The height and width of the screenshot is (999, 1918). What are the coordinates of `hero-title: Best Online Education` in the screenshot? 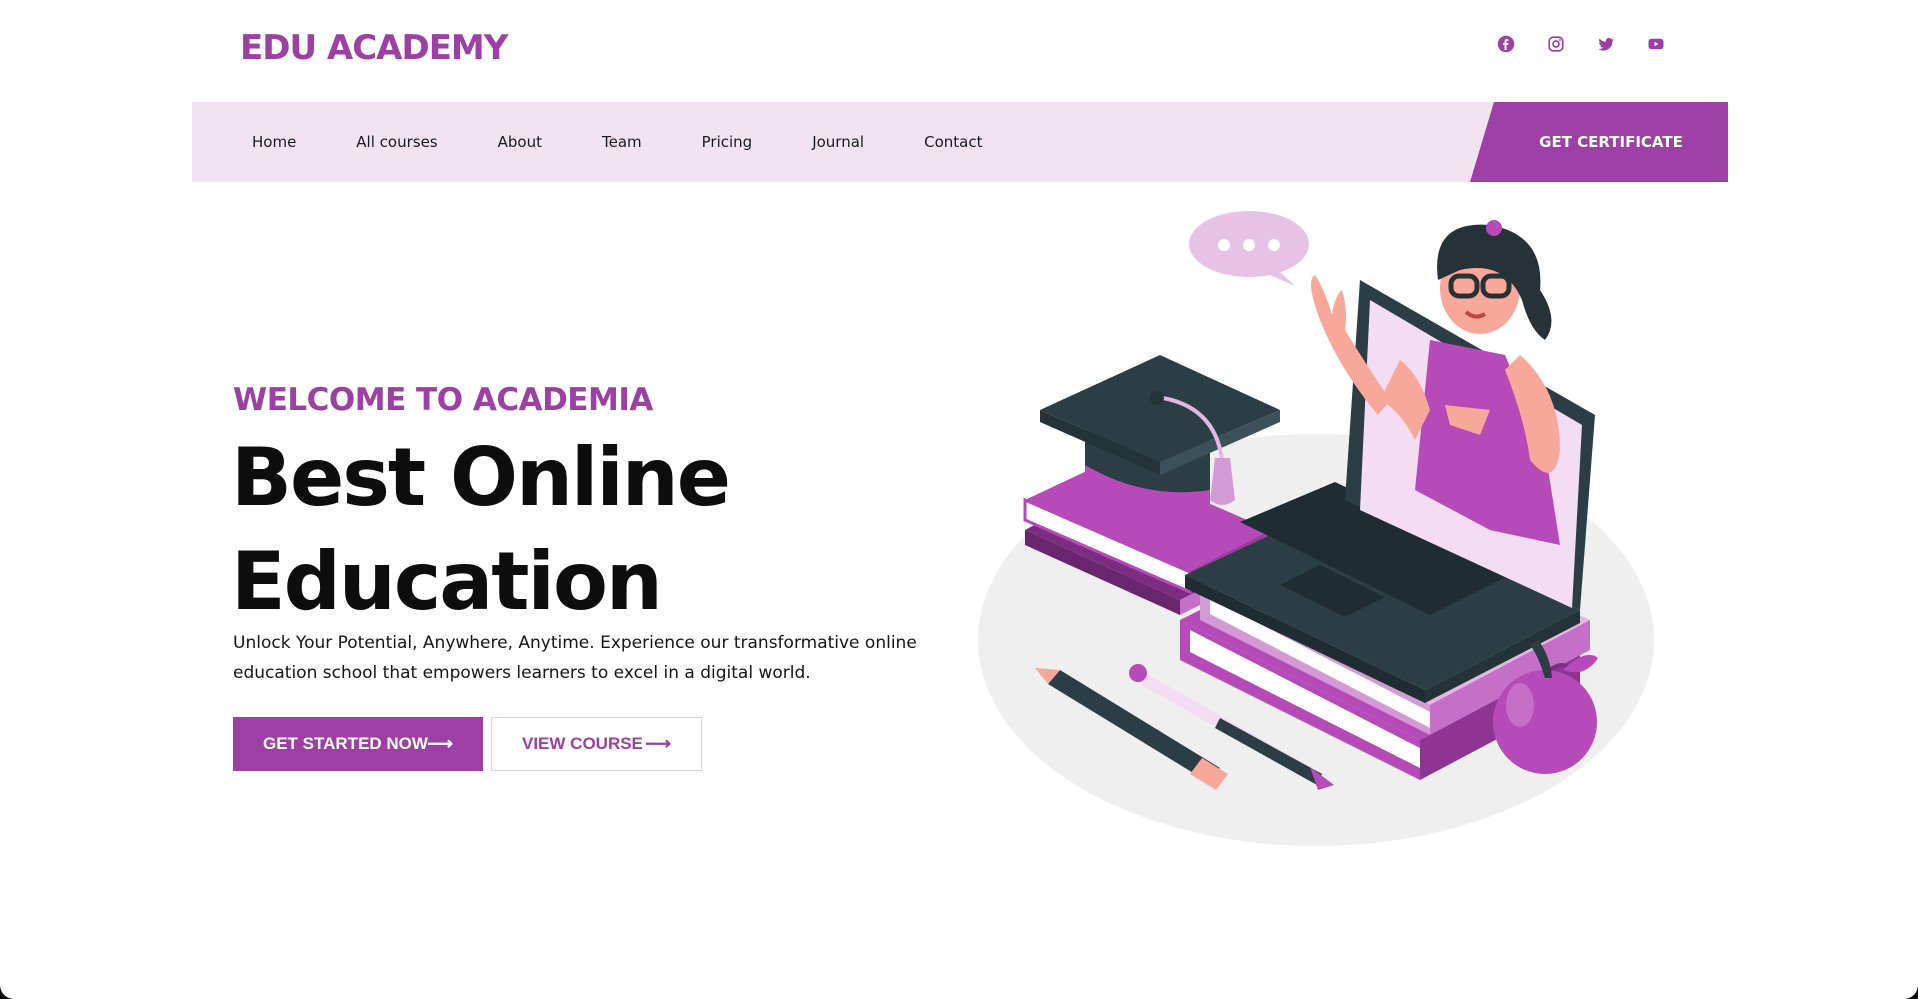 It's located at (551, 530).